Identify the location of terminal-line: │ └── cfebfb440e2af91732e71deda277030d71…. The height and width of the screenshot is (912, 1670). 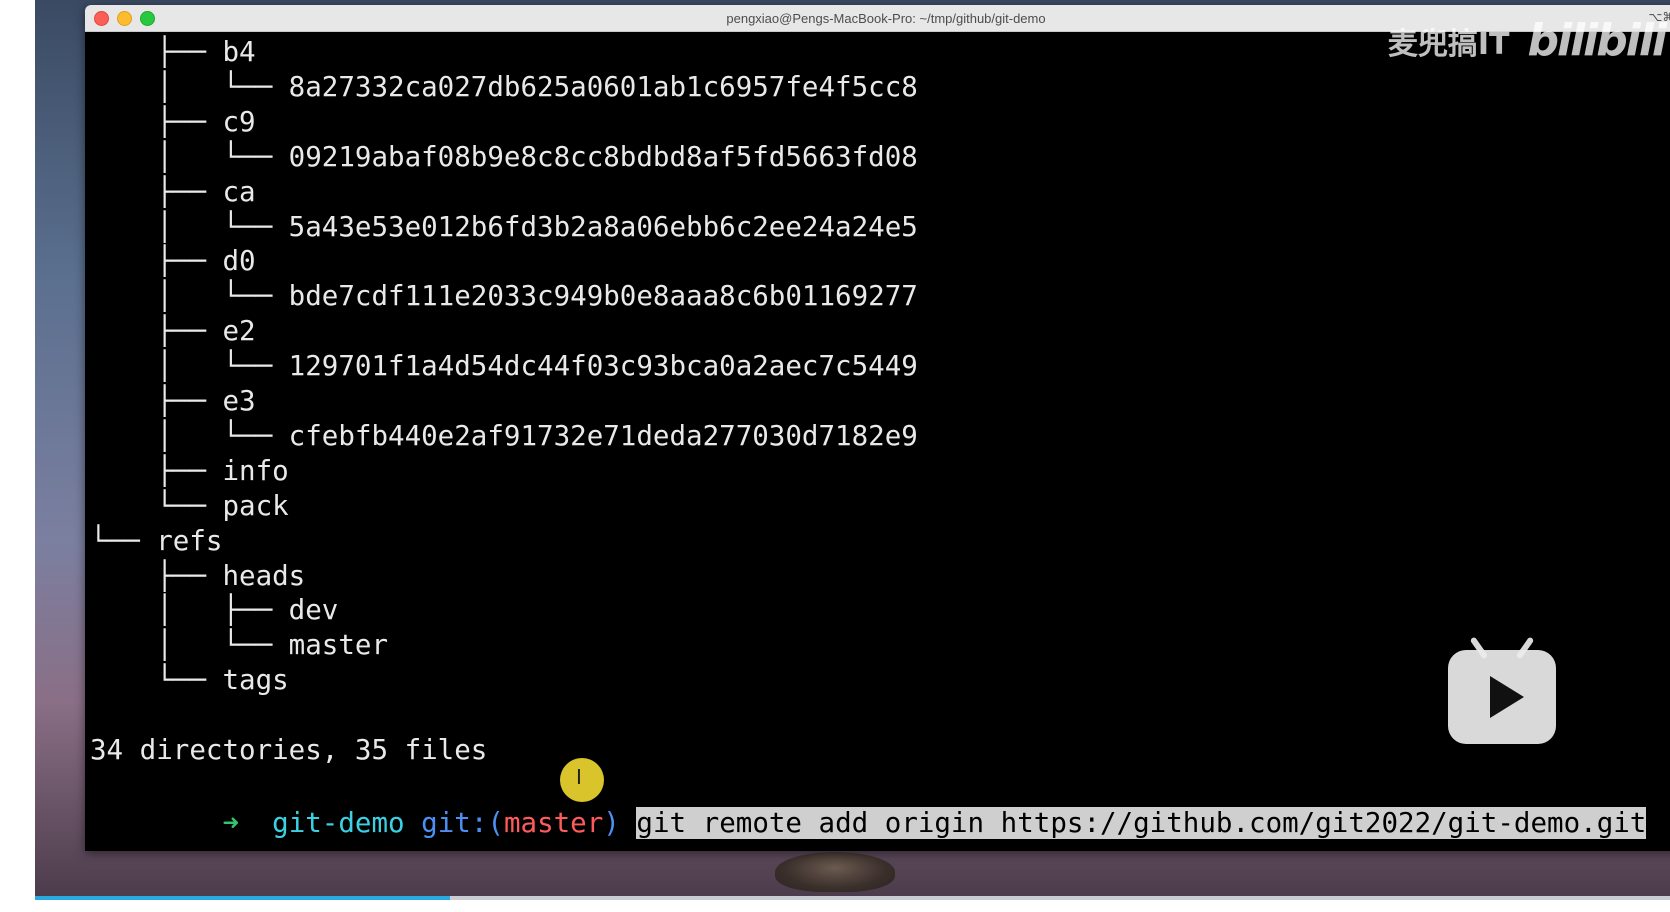
(504, 435).